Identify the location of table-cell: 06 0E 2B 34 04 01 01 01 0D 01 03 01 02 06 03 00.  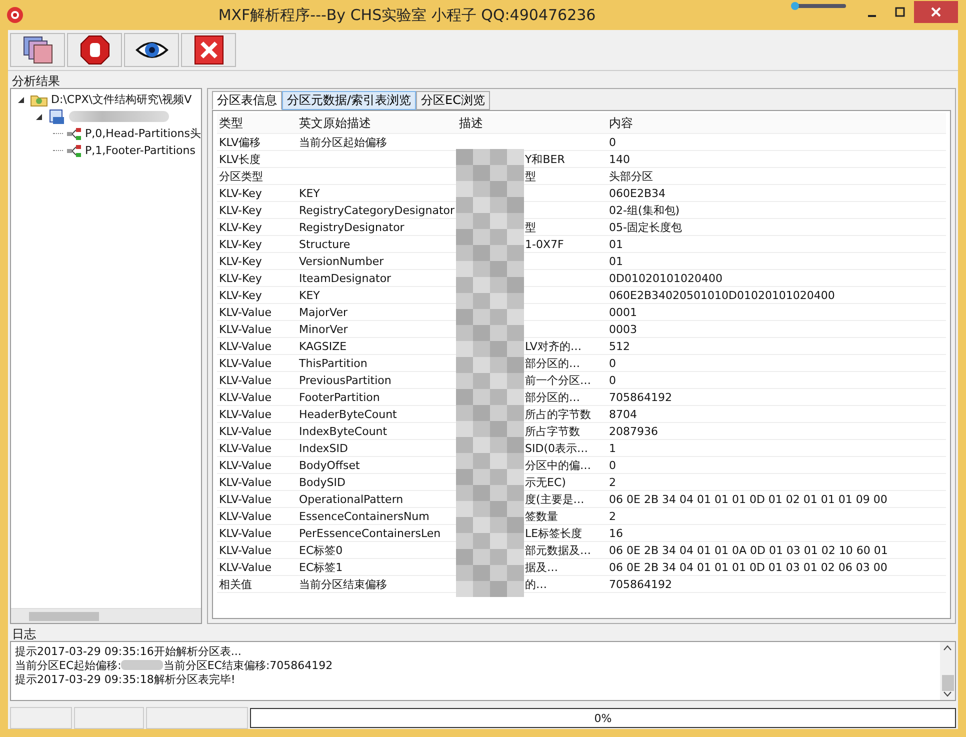
(748, 567).